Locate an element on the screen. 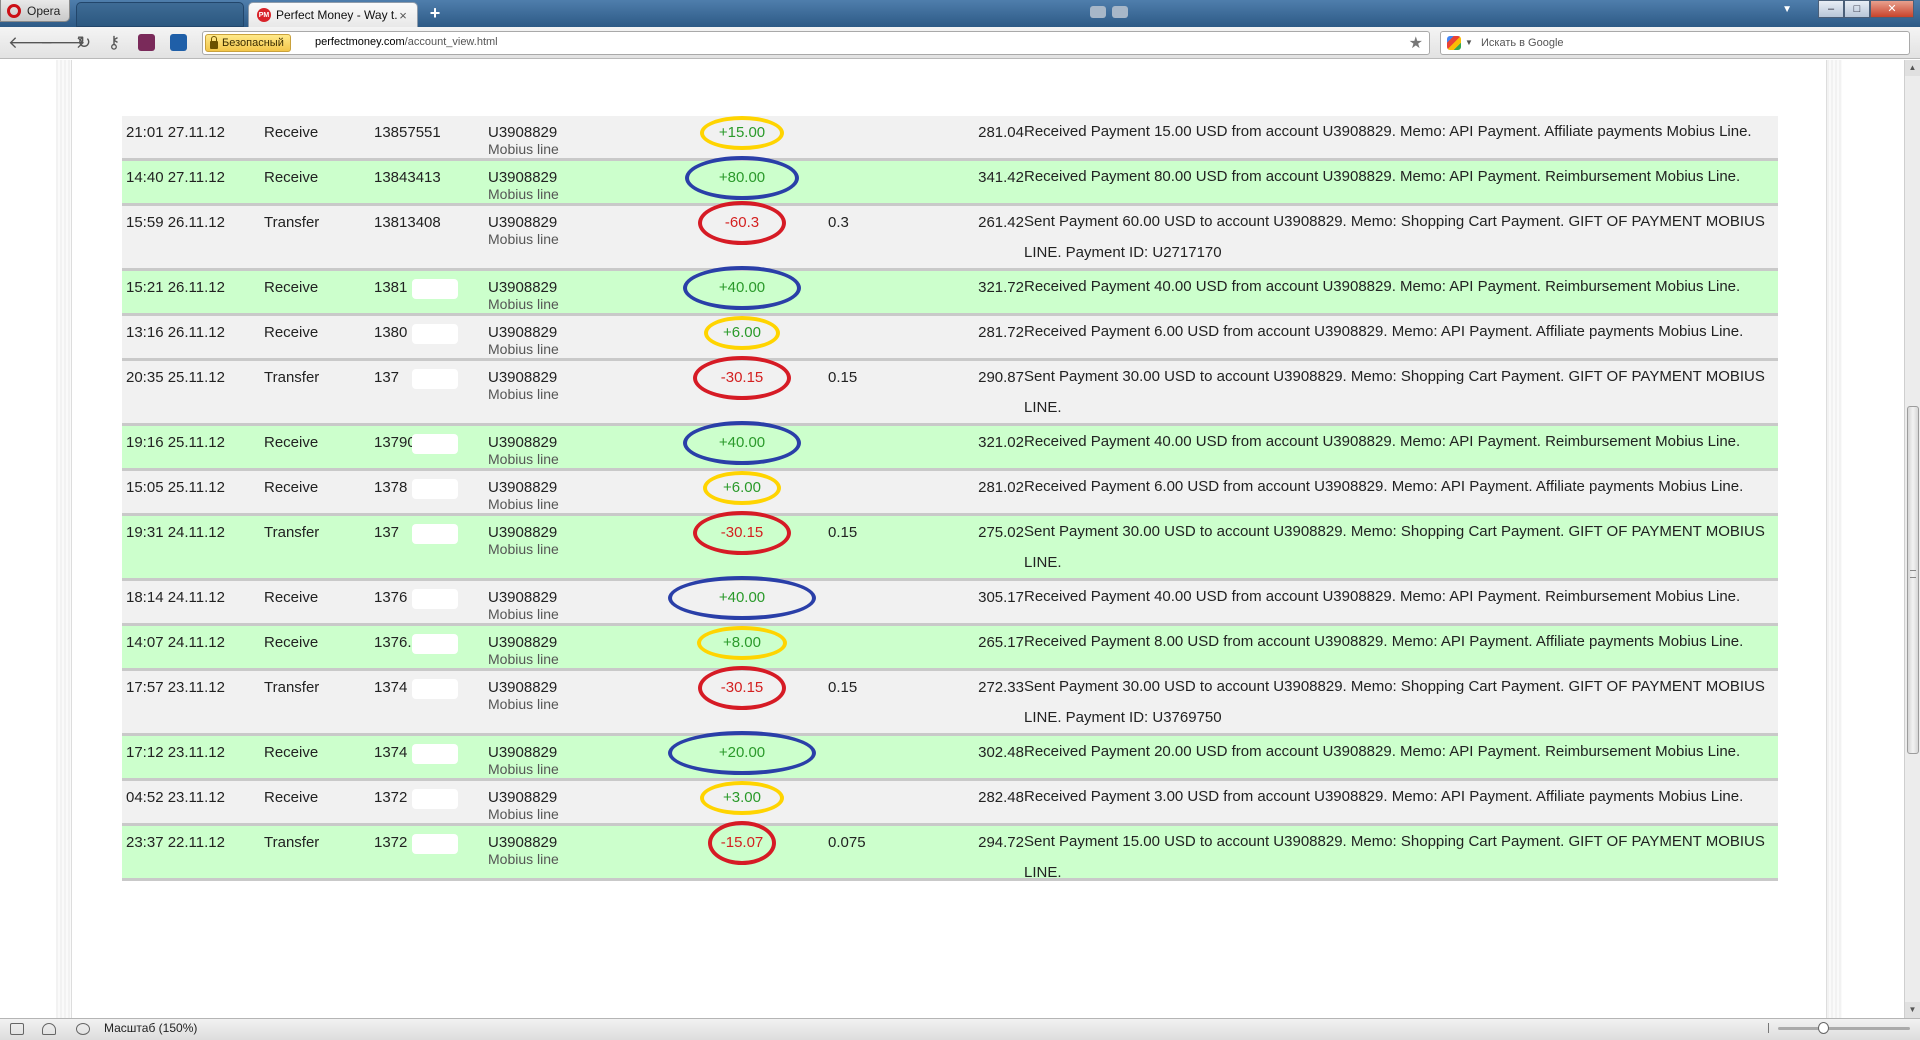  tab-list-arrow-icon: ▼ is located at coordinates (1787, 9).